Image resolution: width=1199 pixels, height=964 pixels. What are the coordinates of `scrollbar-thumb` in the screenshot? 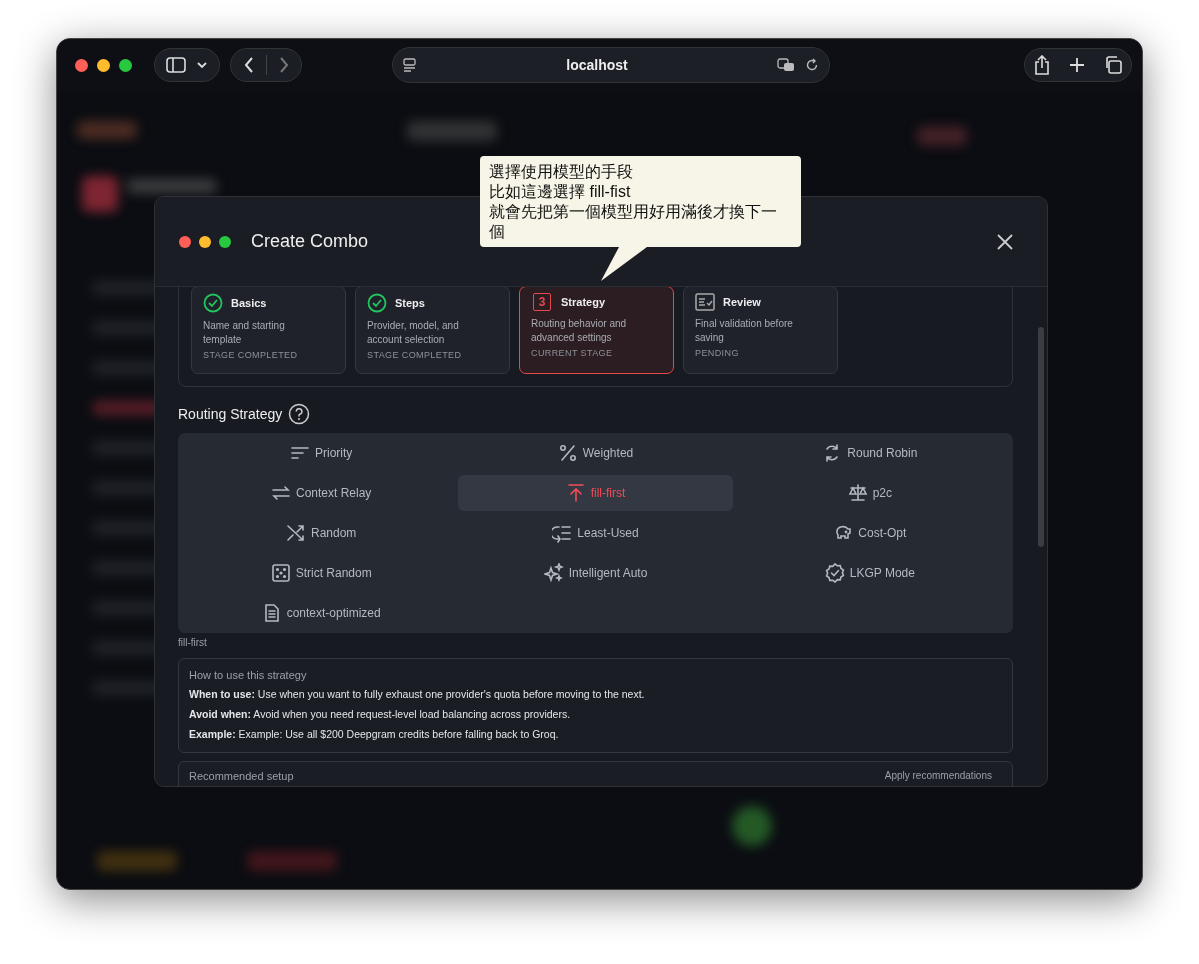 It's located at (1041, 437).